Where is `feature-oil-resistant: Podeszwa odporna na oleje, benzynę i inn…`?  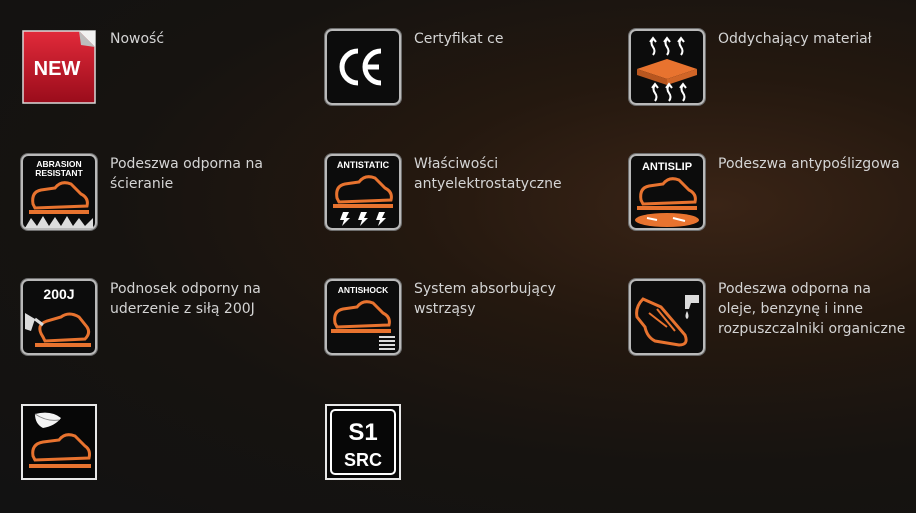 feature-oil-resistant: Podeszwa odporna na oleje, benzynę i inn… is located at coordinates (772, 319).